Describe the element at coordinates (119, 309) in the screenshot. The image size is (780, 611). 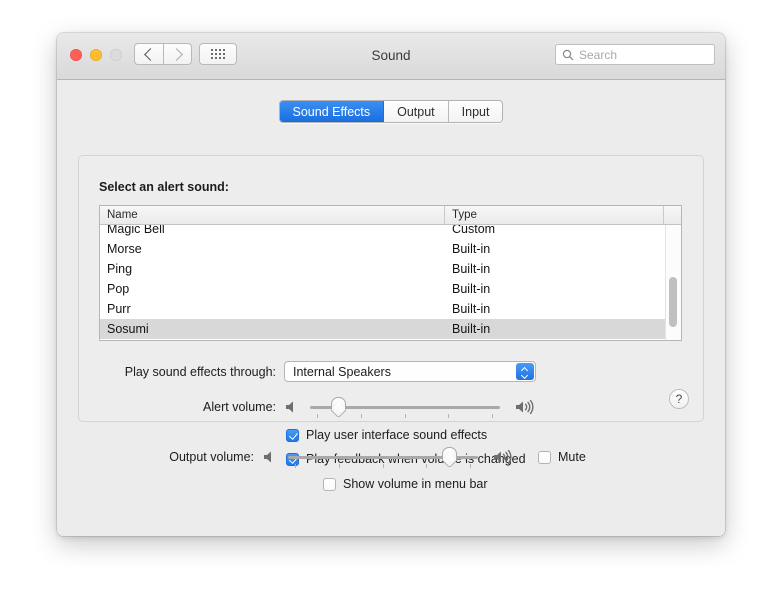
I see `cell-name: Purr` at that location.